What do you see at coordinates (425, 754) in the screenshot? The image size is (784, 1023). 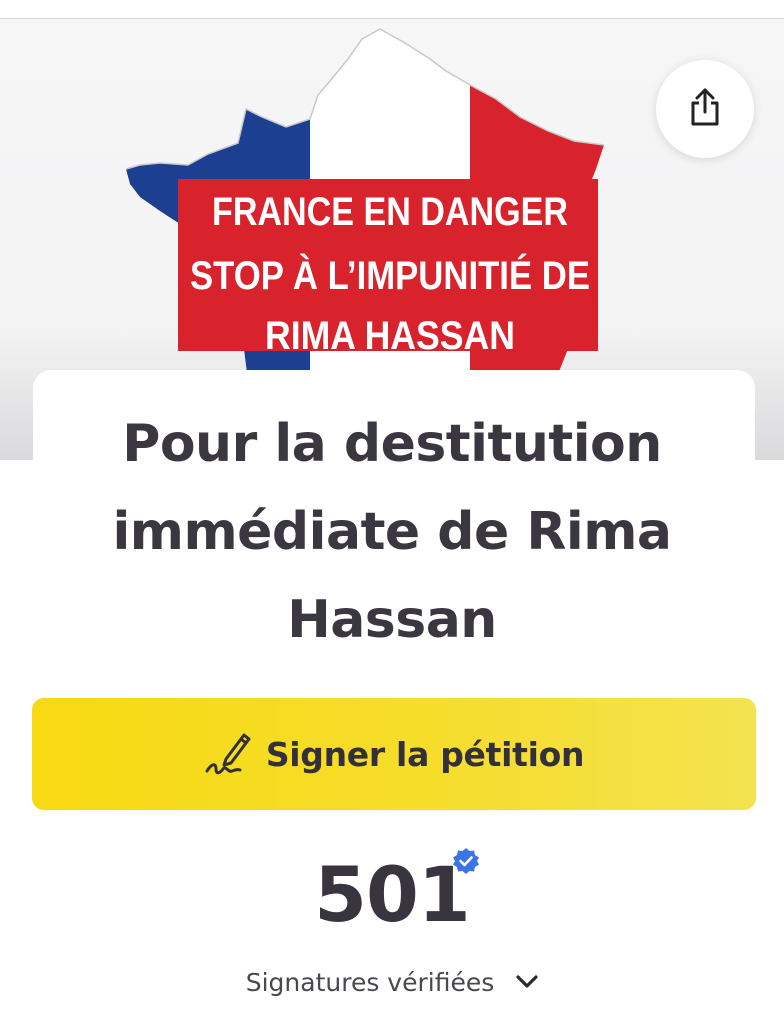 I see `sign-petition-label: Signer la pétition` at bounding box center [425, 754].